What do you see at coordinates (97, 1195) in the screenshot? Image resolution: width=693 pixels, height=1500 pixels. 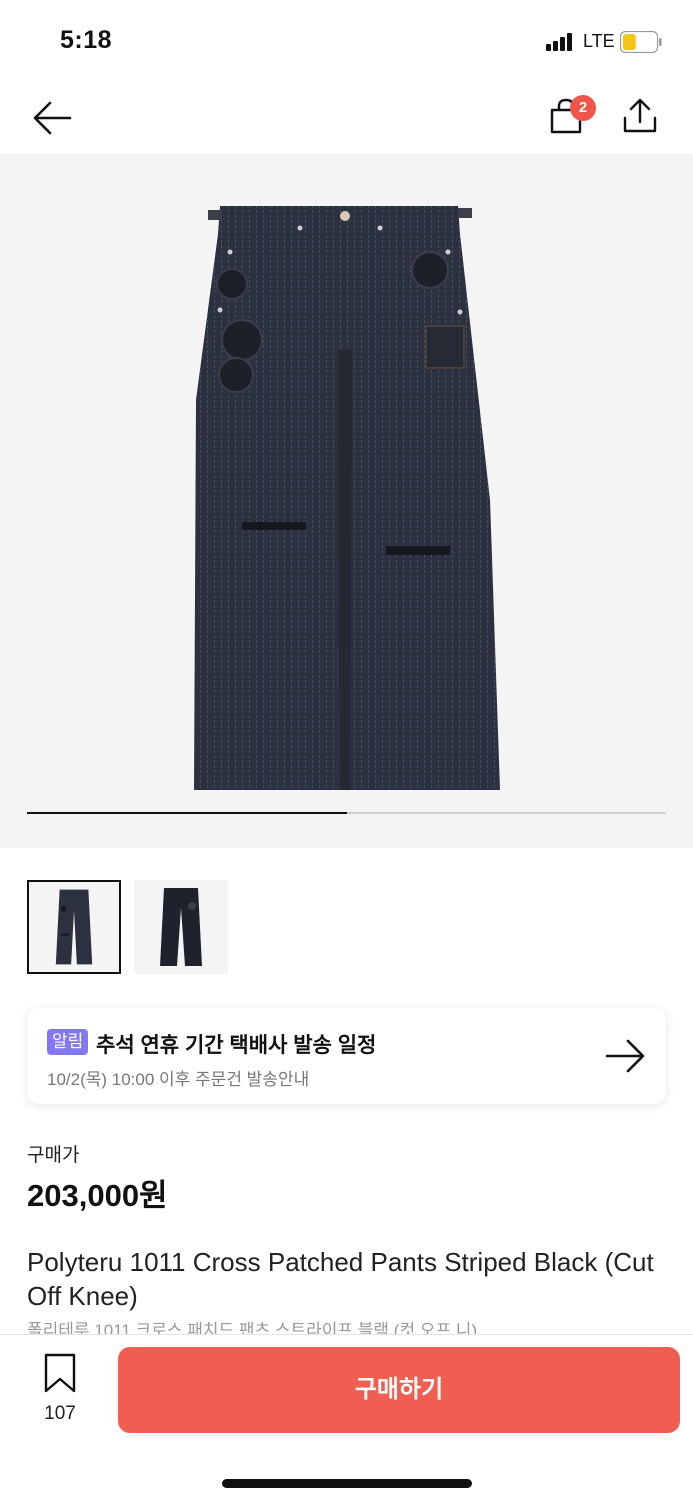 I see `price-value: 203,000원` at bounding box center [97, 1195].